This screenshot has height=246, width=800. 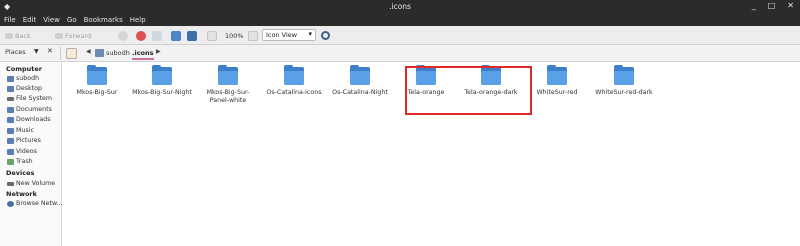 What do you see at coordinates (400, 20) in the screenshot?
I see `menu-bar: File Edit View Go Bookmarks Help` at bounding box center [400, 20].